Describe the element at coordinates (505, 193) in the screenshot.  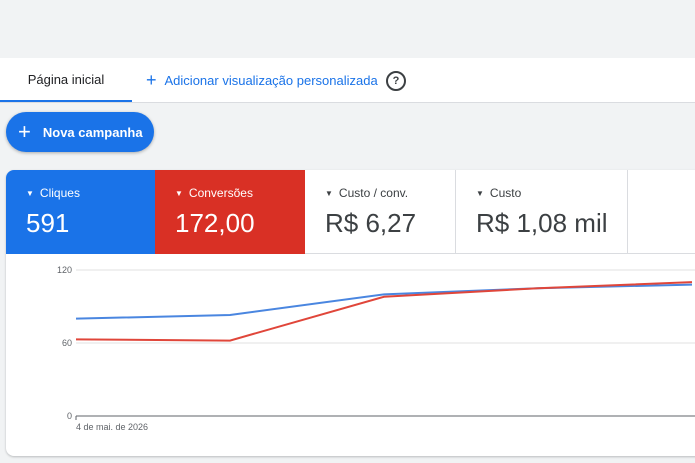
I see `metric-label: Custo` at that location.